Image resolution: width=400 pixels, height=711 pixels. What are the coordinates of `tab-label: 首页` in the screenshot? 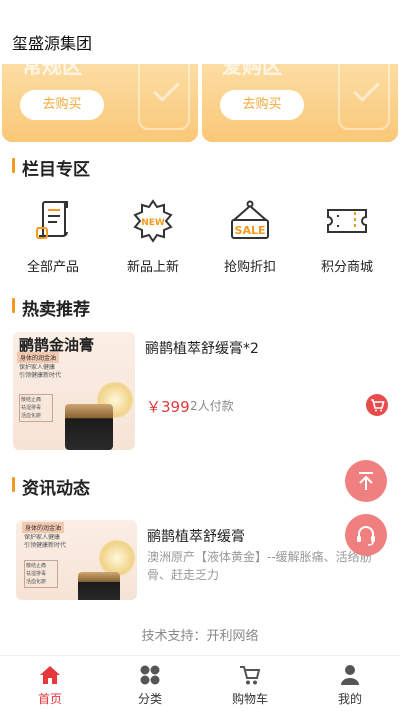 It's located at (49, 699).